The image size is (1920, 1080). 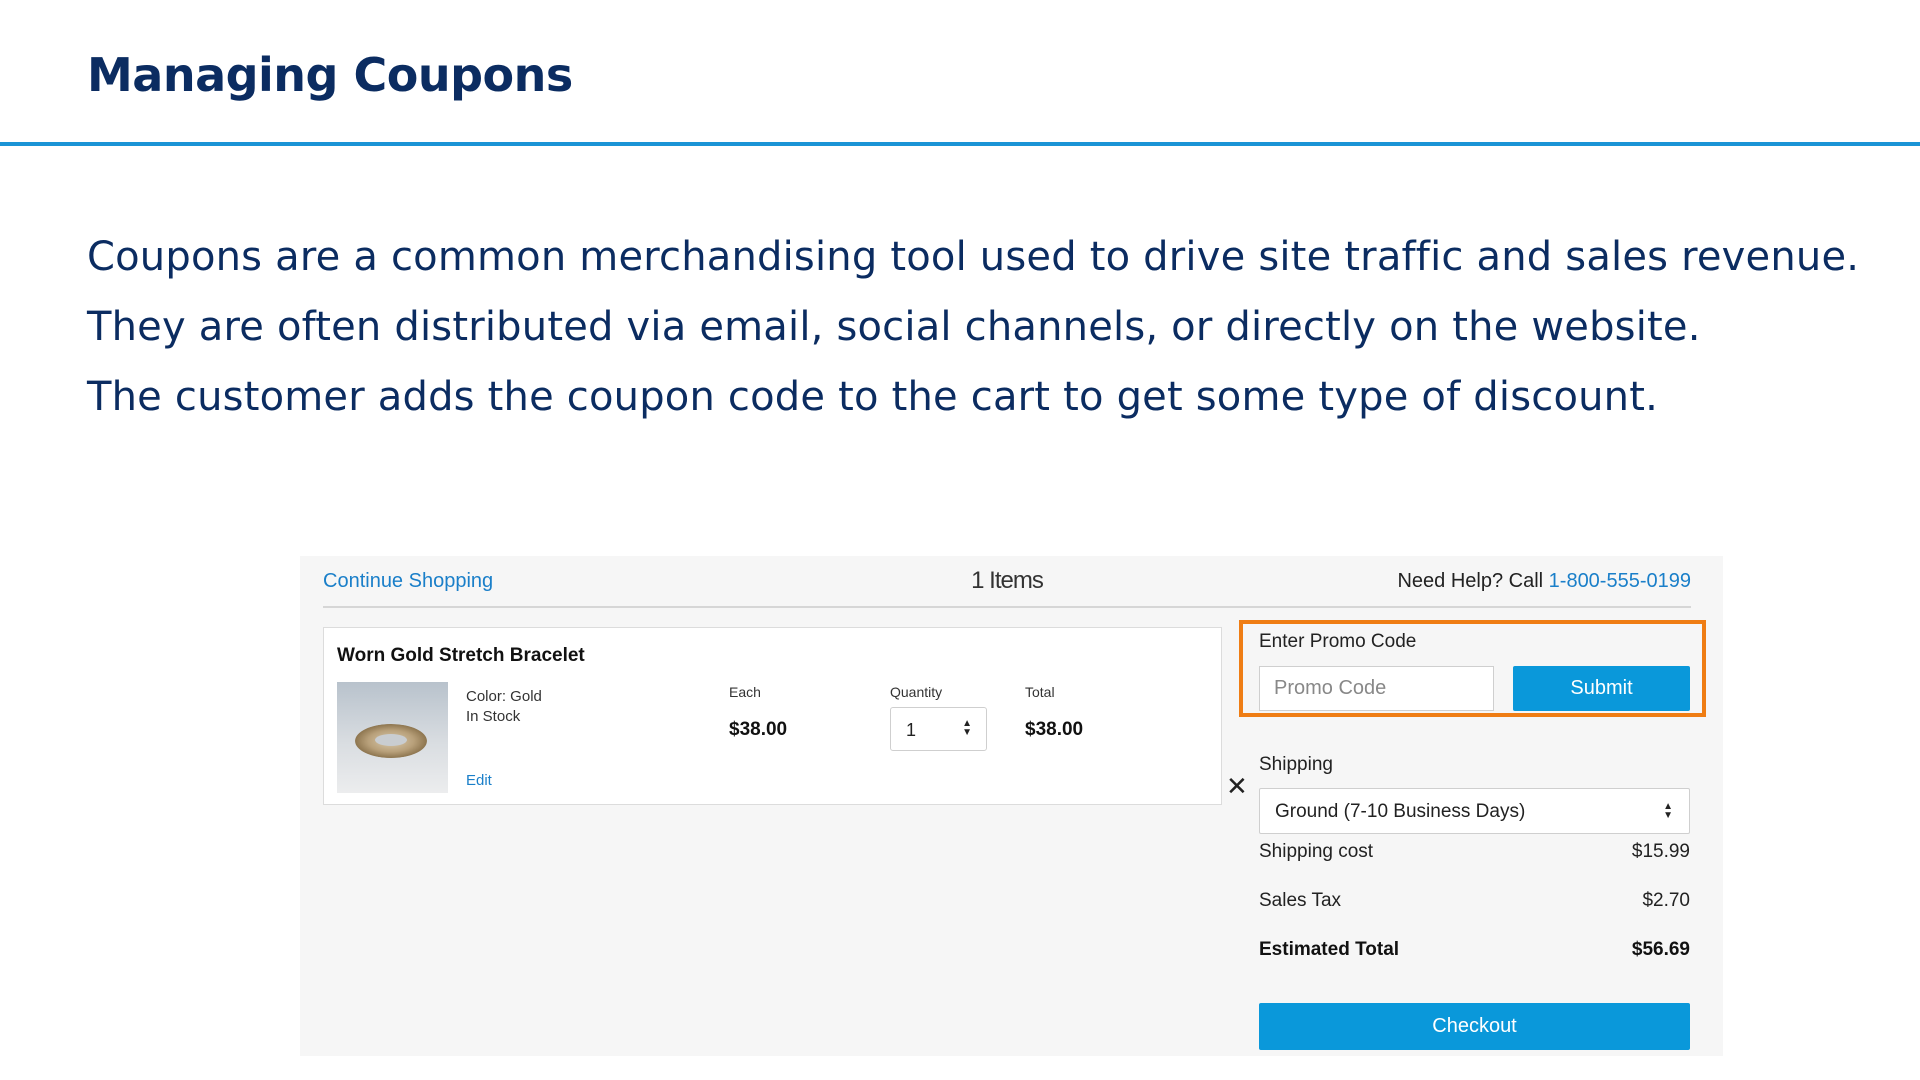 What do you see at coordinates (745, 692) in the screenshot?
I see `each-label: Each` at bounding box center [745, 692].